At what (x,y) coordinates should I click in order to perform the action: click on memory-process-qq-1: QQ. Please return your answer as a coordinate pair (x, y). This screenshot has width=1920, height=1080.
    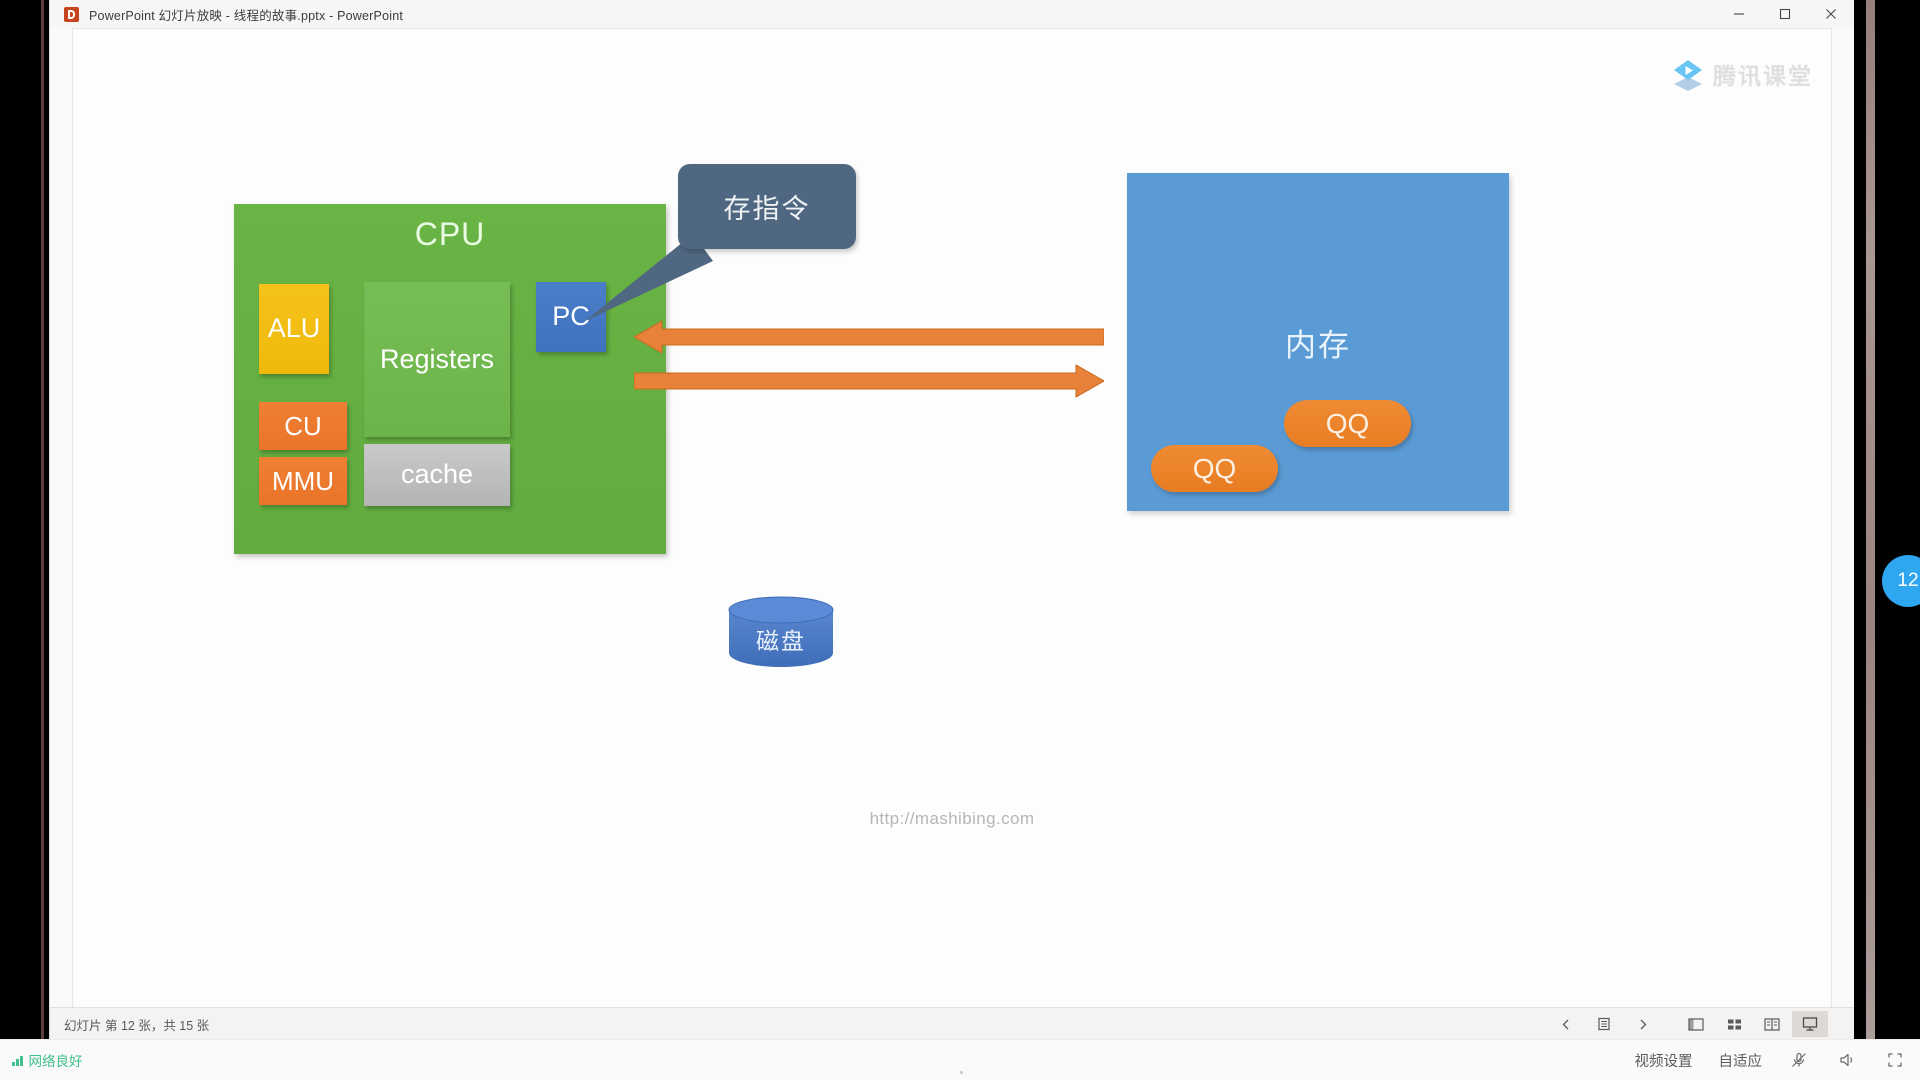
    Looking at the image, I should click on (1347, 423).